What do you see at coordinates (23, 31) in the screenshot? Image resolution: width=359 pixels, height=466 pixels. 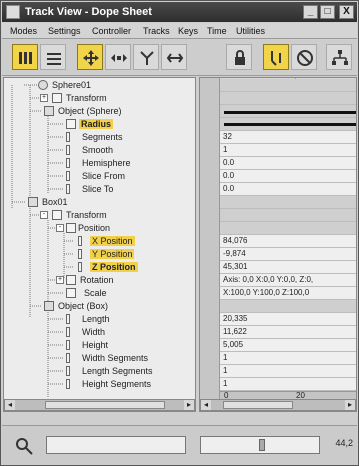 I see `menu-modes: Modes` at bounding box center [23, 31].